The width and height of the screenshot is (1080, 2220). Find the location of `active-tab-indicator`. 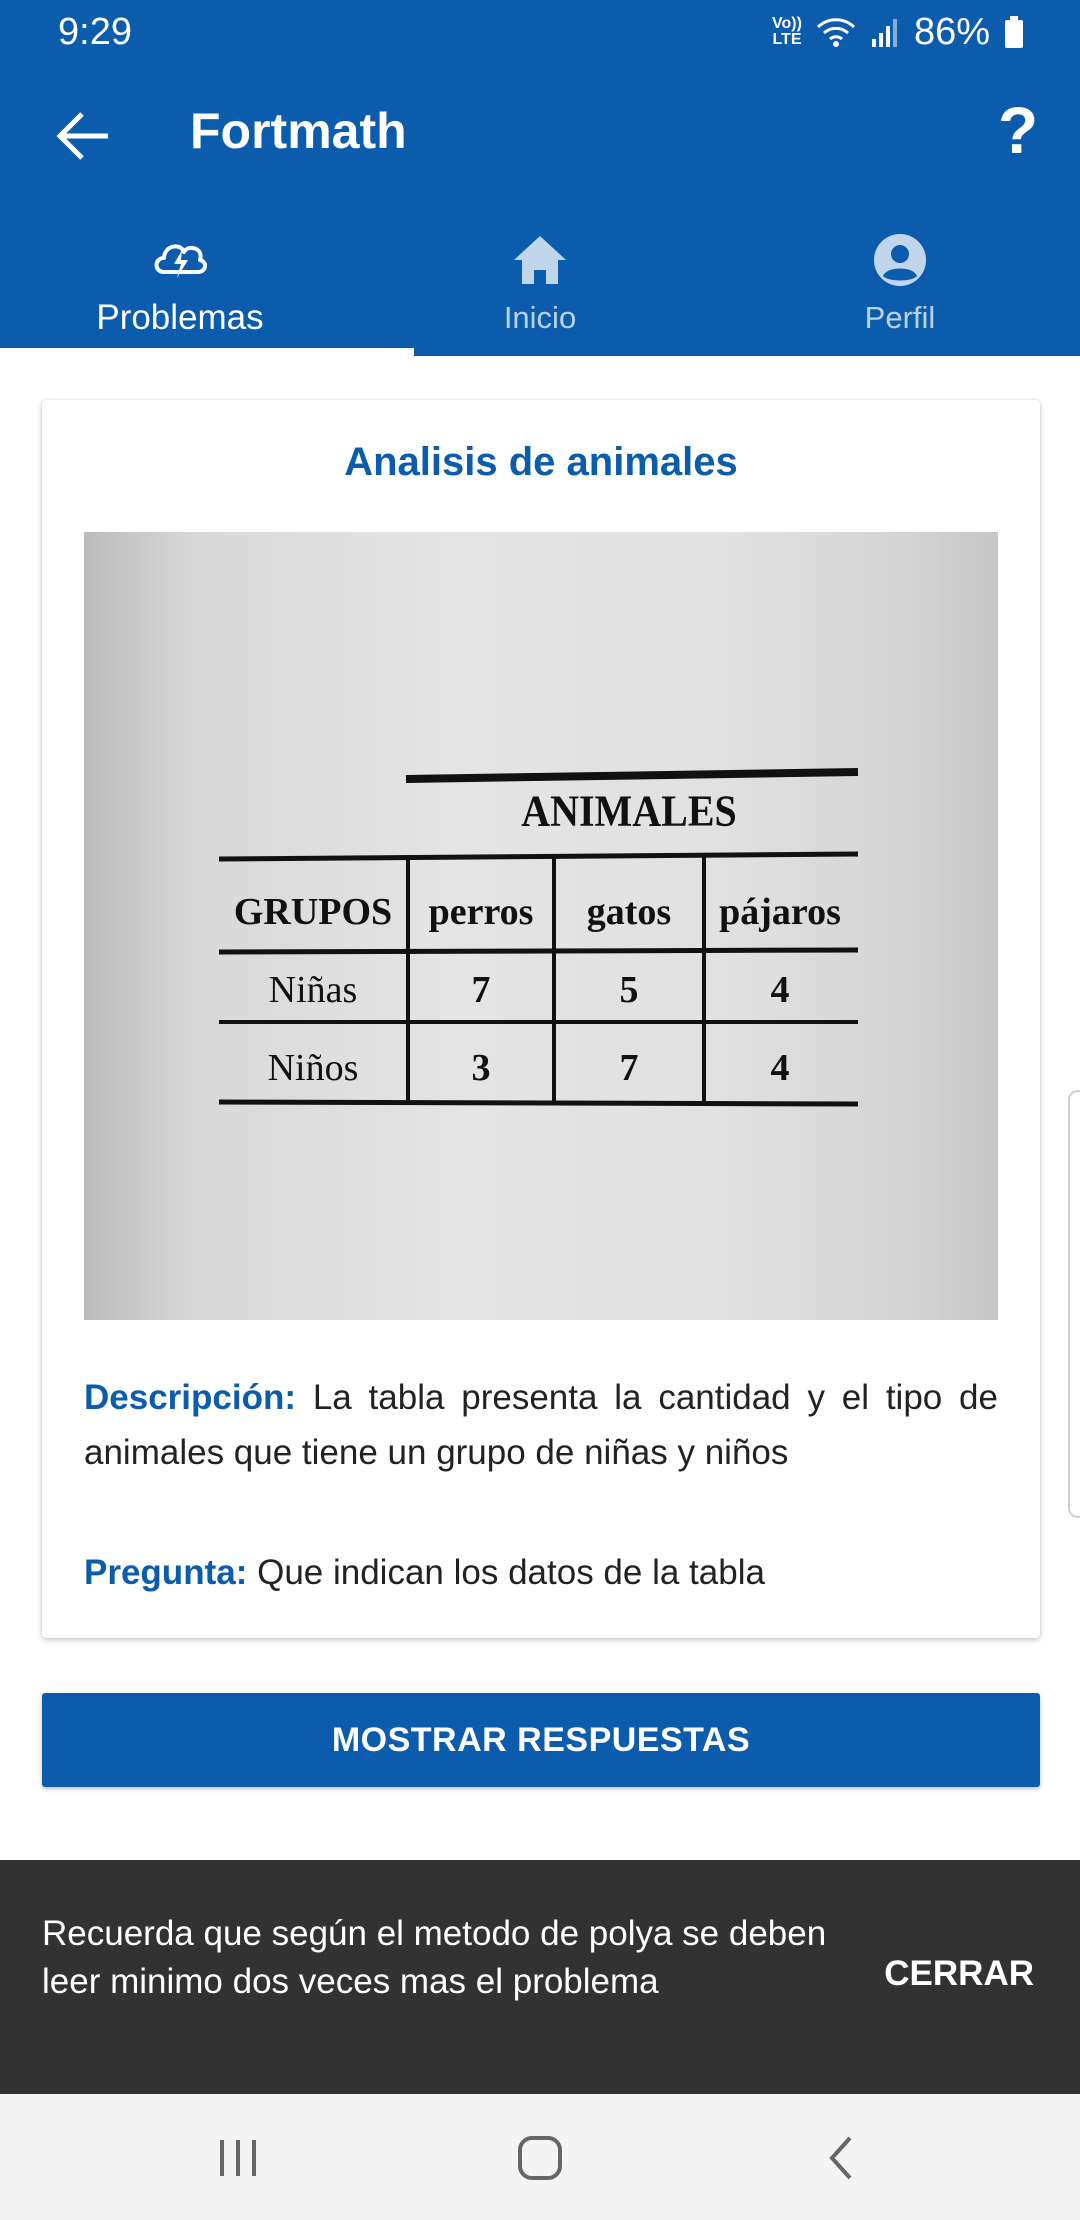

active-tab-indicator is located at coordinates (207, 352).